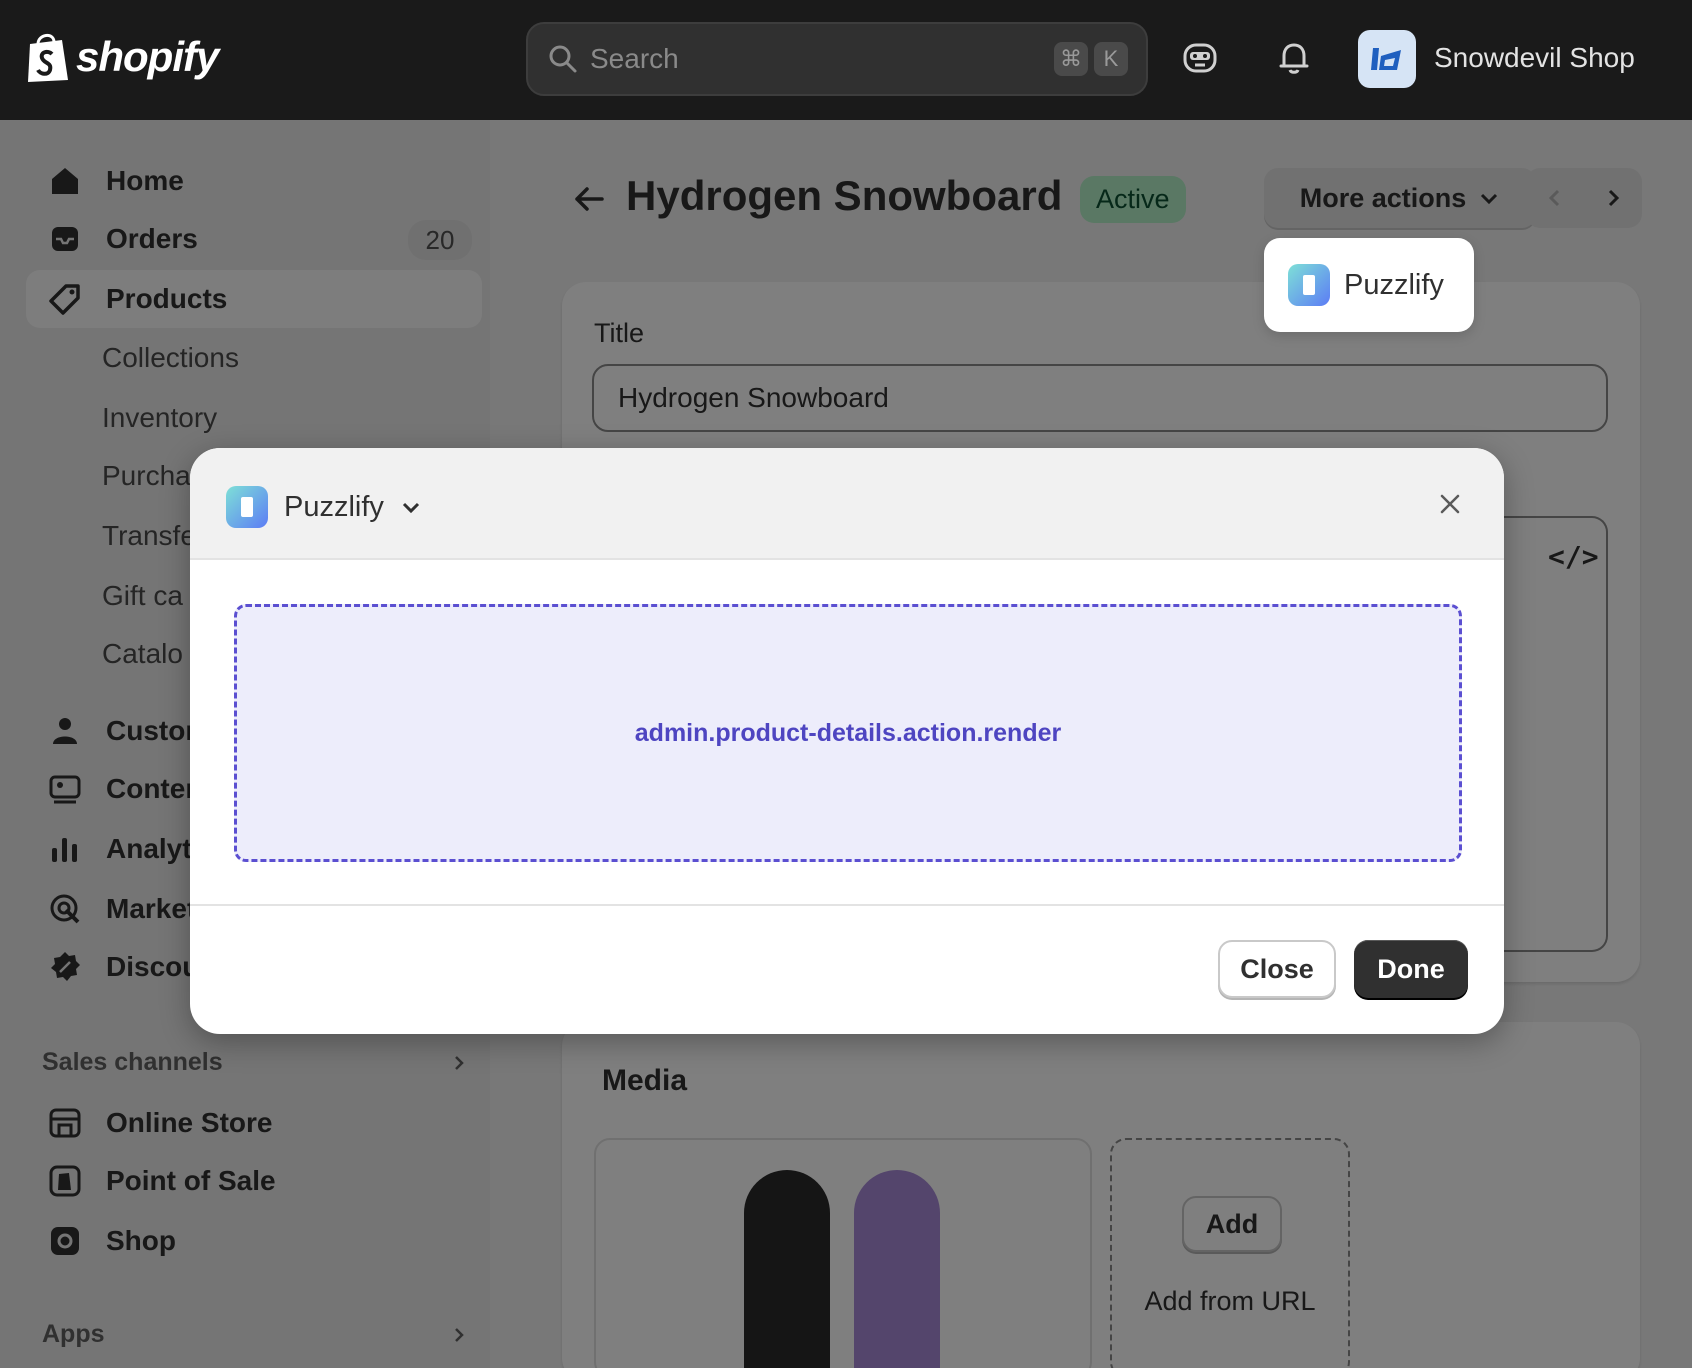 This screenshot has height=1368, width=1692. Describe the element at coordinates (1394, 284) in the screenshot. I see `menu-item-label: Puzzlify` at that location.